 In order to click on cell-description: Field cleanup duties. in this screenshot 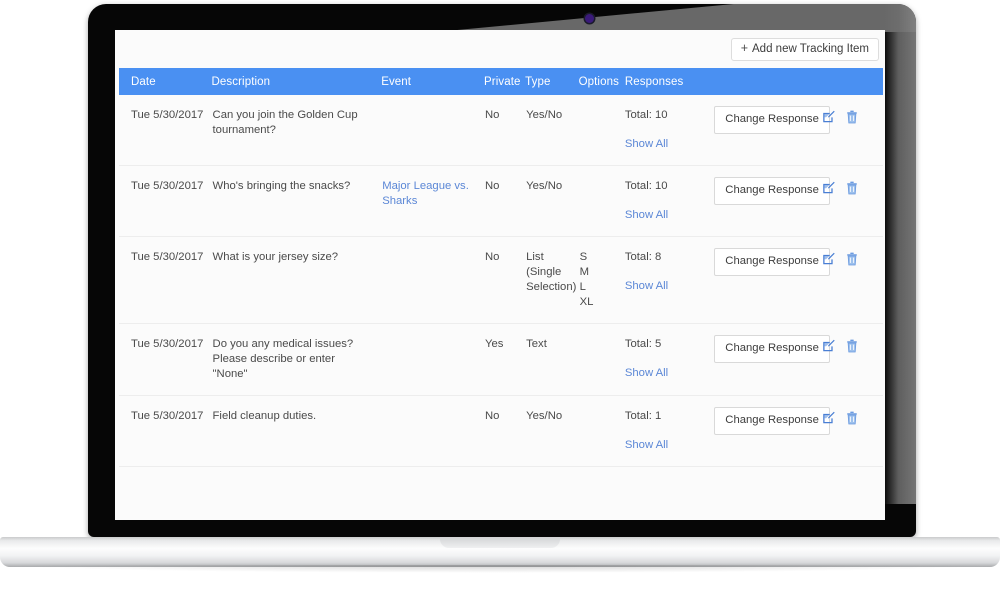, I will do `click(296, 431)`.